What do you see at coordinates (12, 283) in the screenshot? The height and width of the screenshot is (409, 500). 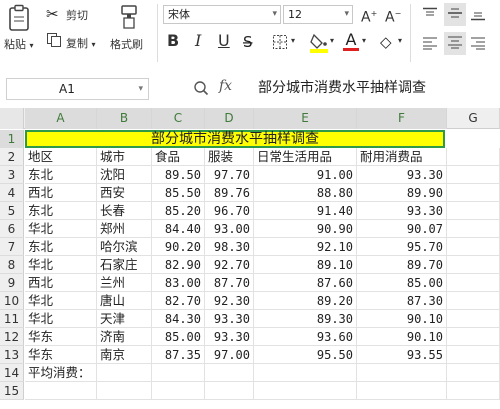 I see `row-header: 9` at bounding box center [12, 283].